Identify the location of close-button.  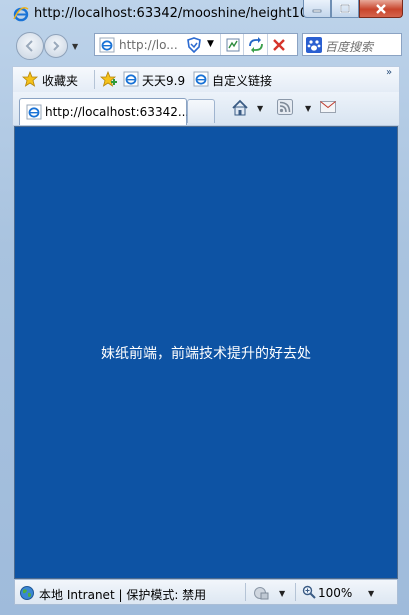
(381, 9).